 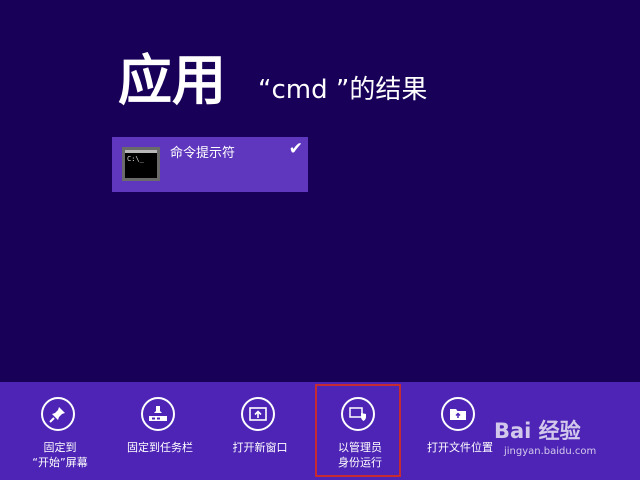 I want to click on open-new-window-label: 打开新窗口, so click(x=260, y=447).